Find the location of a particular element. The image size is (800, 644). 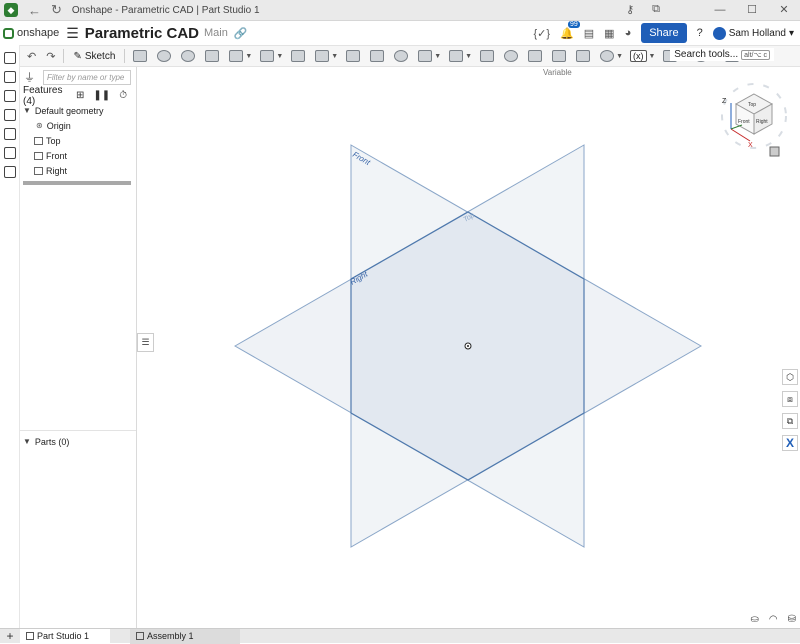

tab-assembly-1: Assembly 1 is located at coordinates (185, 636).